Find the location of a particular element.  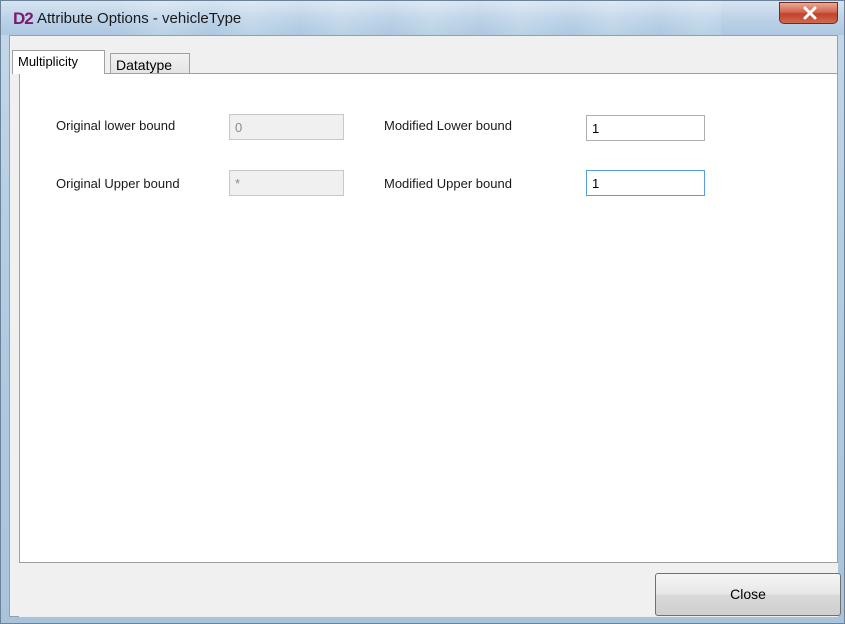

modified-upper-bound-input: 1 is located at coordinates (645, 183).